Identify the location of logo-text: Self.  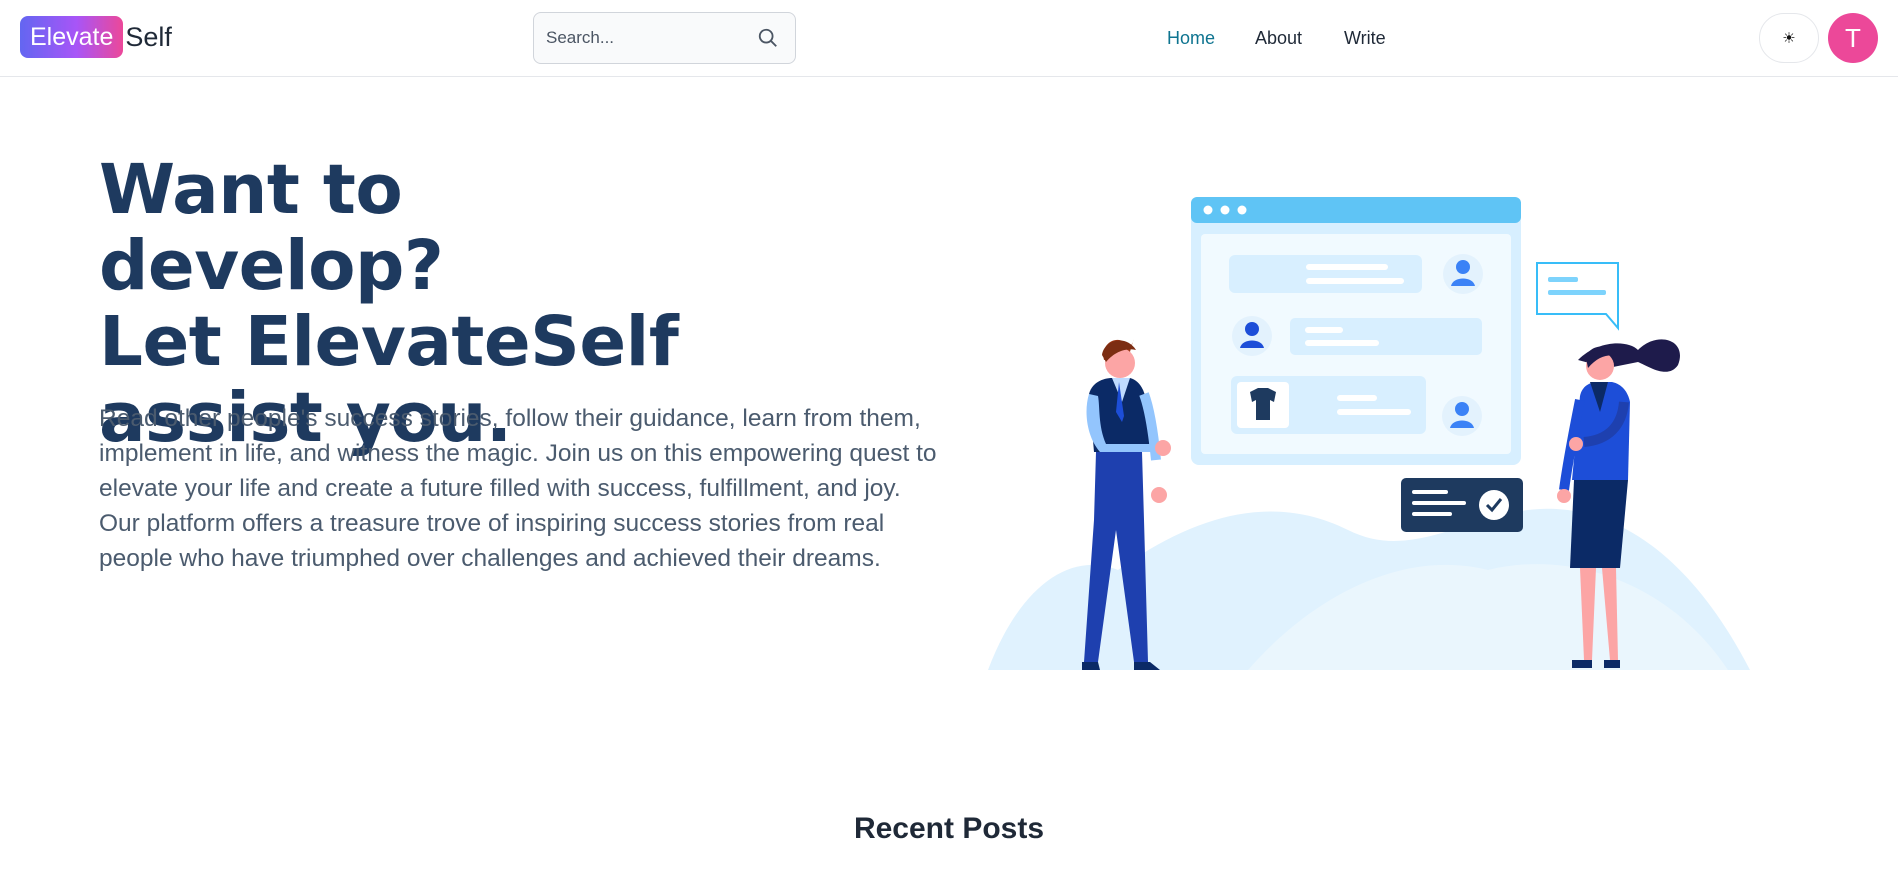
(148, 36).